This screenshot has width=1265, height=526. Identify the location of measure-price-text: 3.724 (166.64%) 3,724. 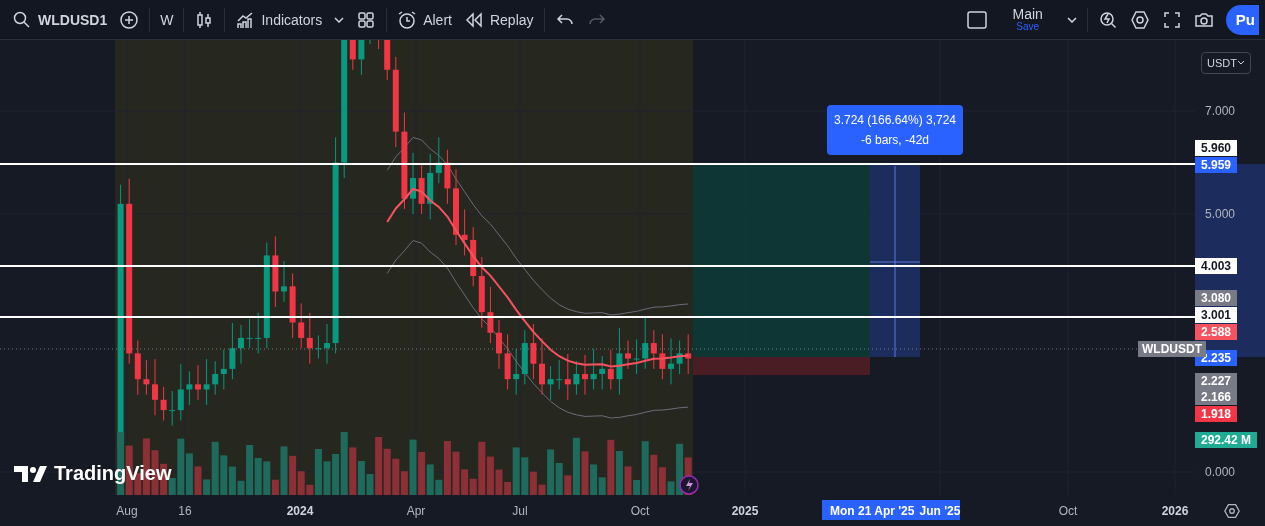
(895, 120).